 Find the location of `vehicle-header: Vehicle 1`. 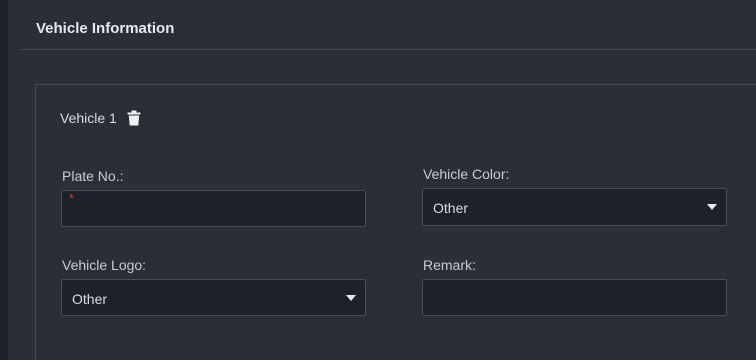

vehicle-header: Vehicle 1 is located at coordinates (100, 118).